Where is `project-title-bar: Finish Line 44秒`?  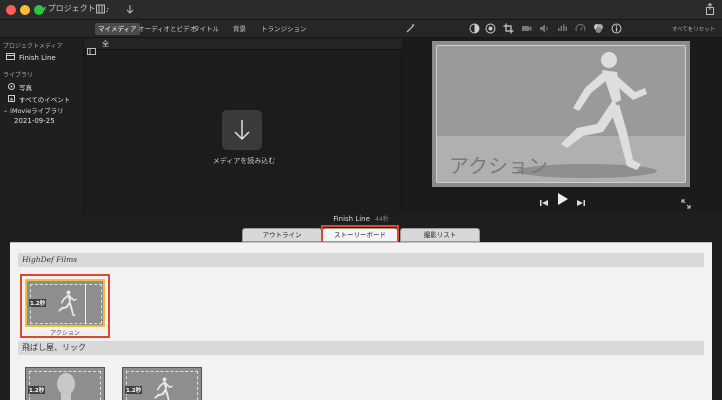
project-title-bar: Finish Line 44秒 is located at coordinates (361, 218).